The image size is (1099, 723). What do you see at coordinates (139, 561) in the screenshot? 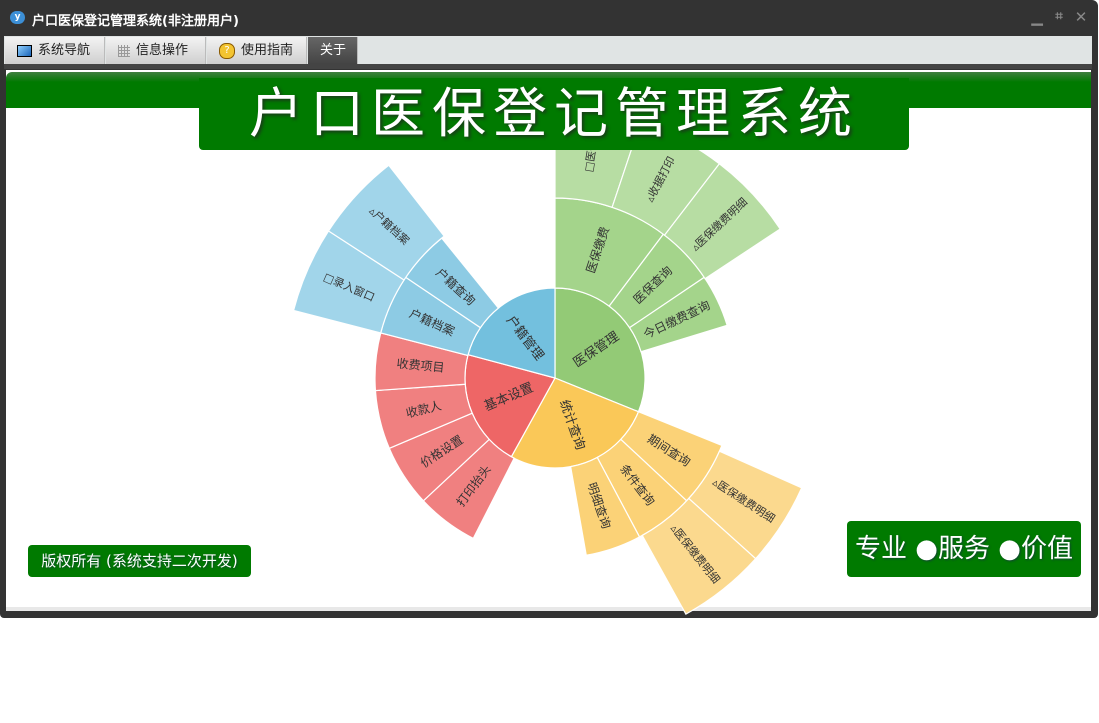
I see `copyright-badge: 版权所有 (系统支持二次开发)` at bounding box center [139, 561].